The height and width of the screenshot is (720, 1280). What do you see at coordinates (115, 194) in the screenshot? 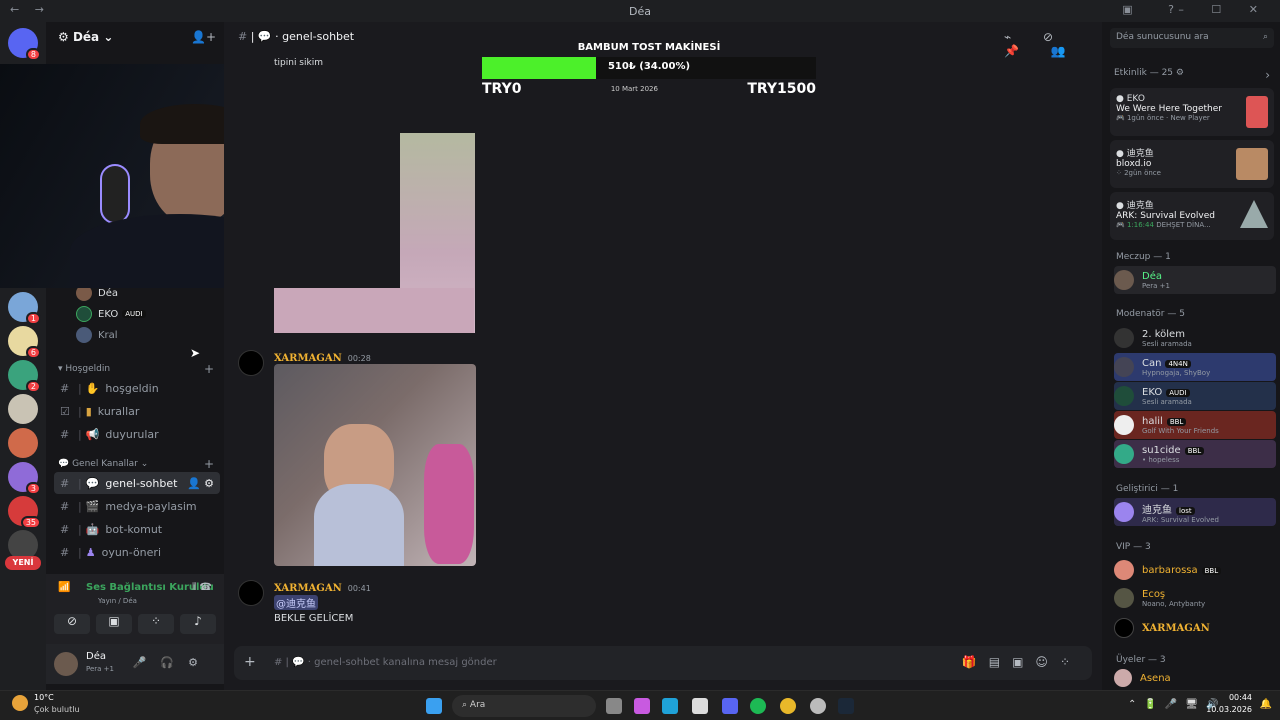
I see `headset-icon` at bounding box center [115, 194].